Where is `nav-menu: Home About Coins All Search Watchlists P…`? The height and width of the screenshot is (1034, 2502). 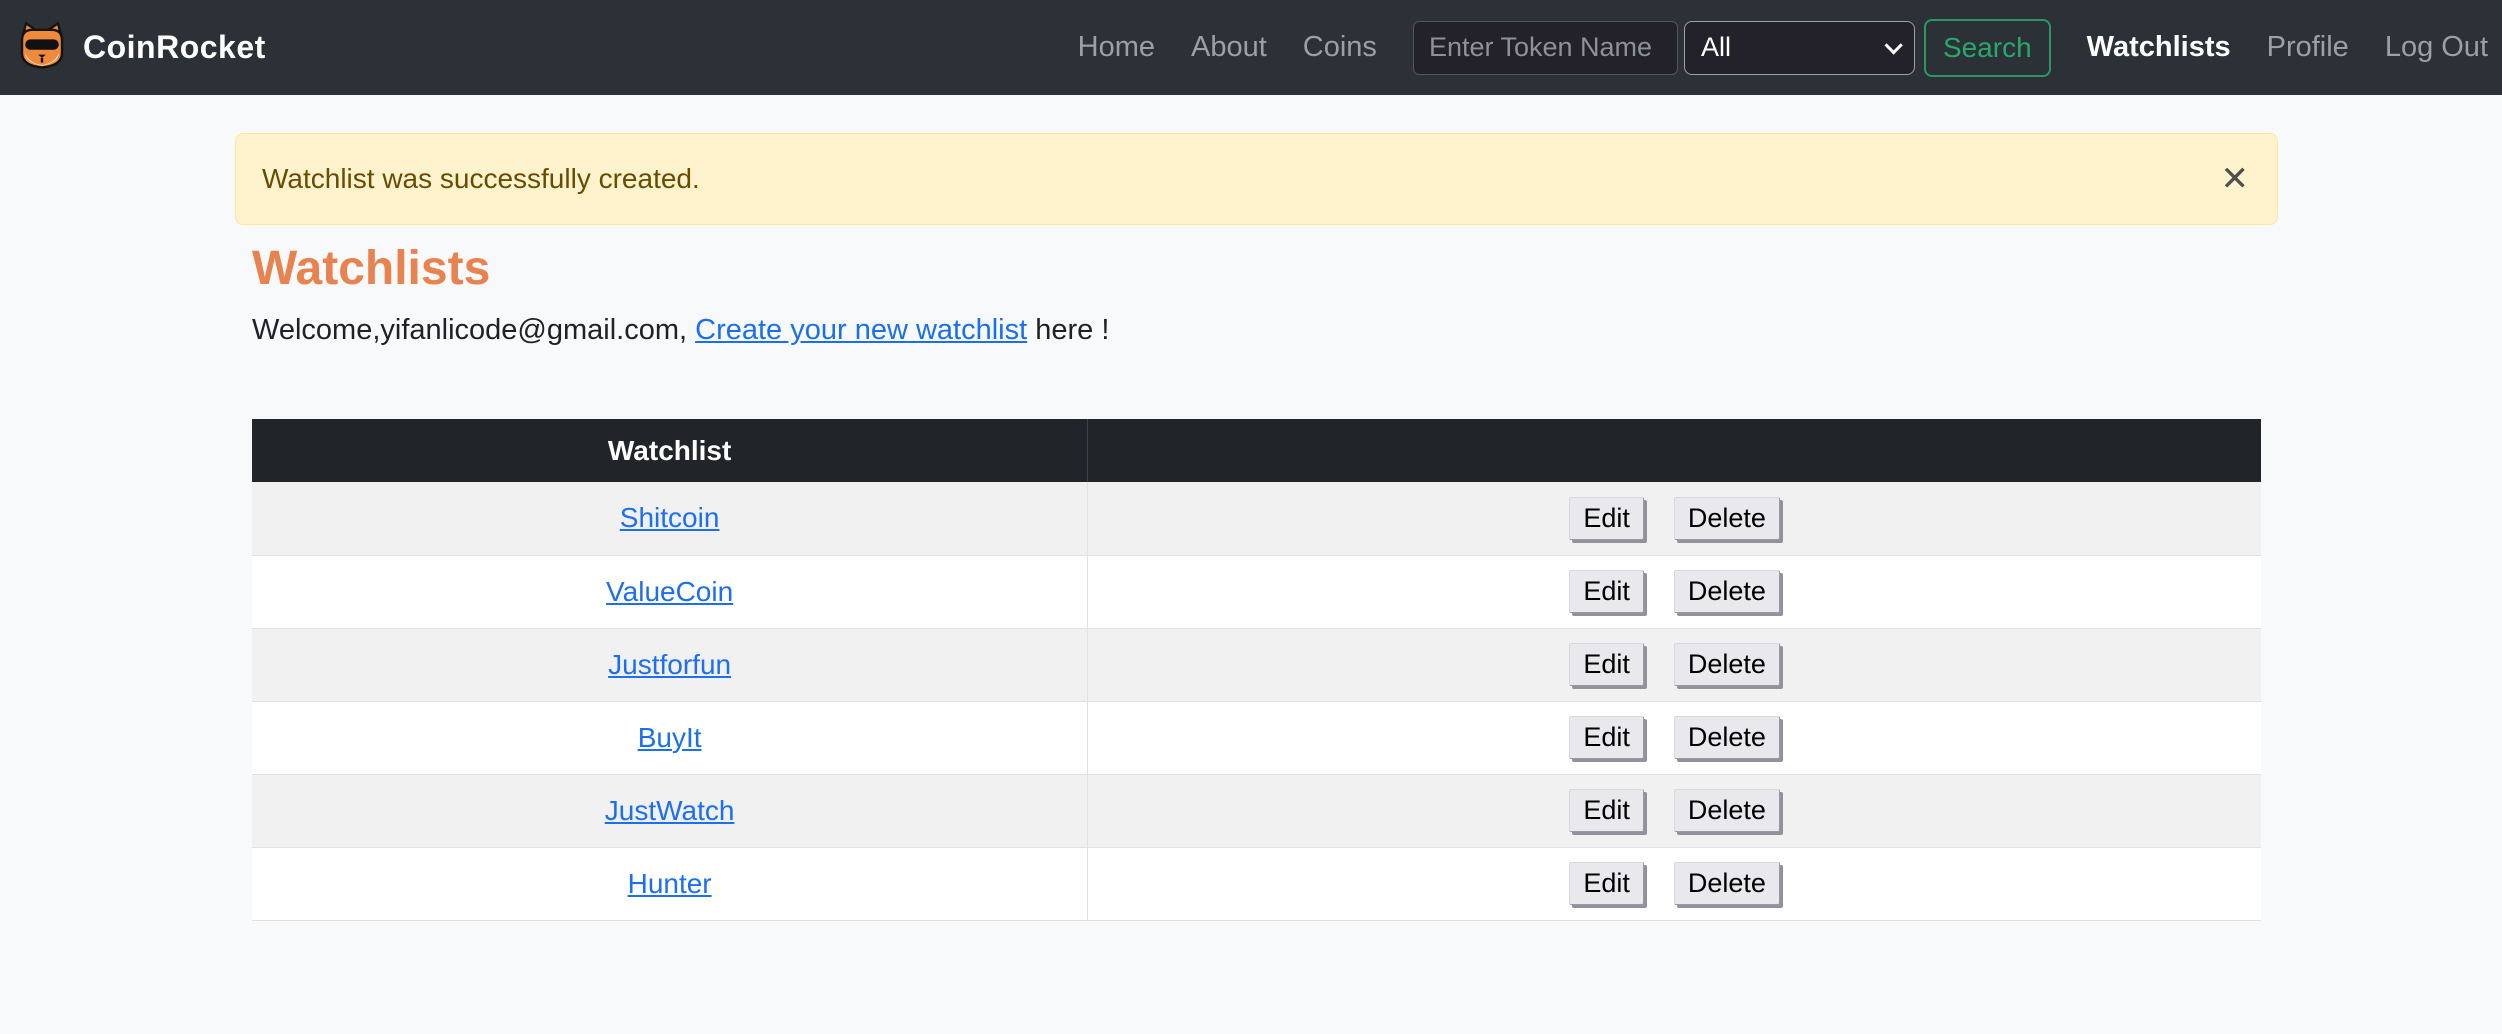
nav-menu: Home About Coins All Search Watchlists P… is located at coordinates (1783, 47).